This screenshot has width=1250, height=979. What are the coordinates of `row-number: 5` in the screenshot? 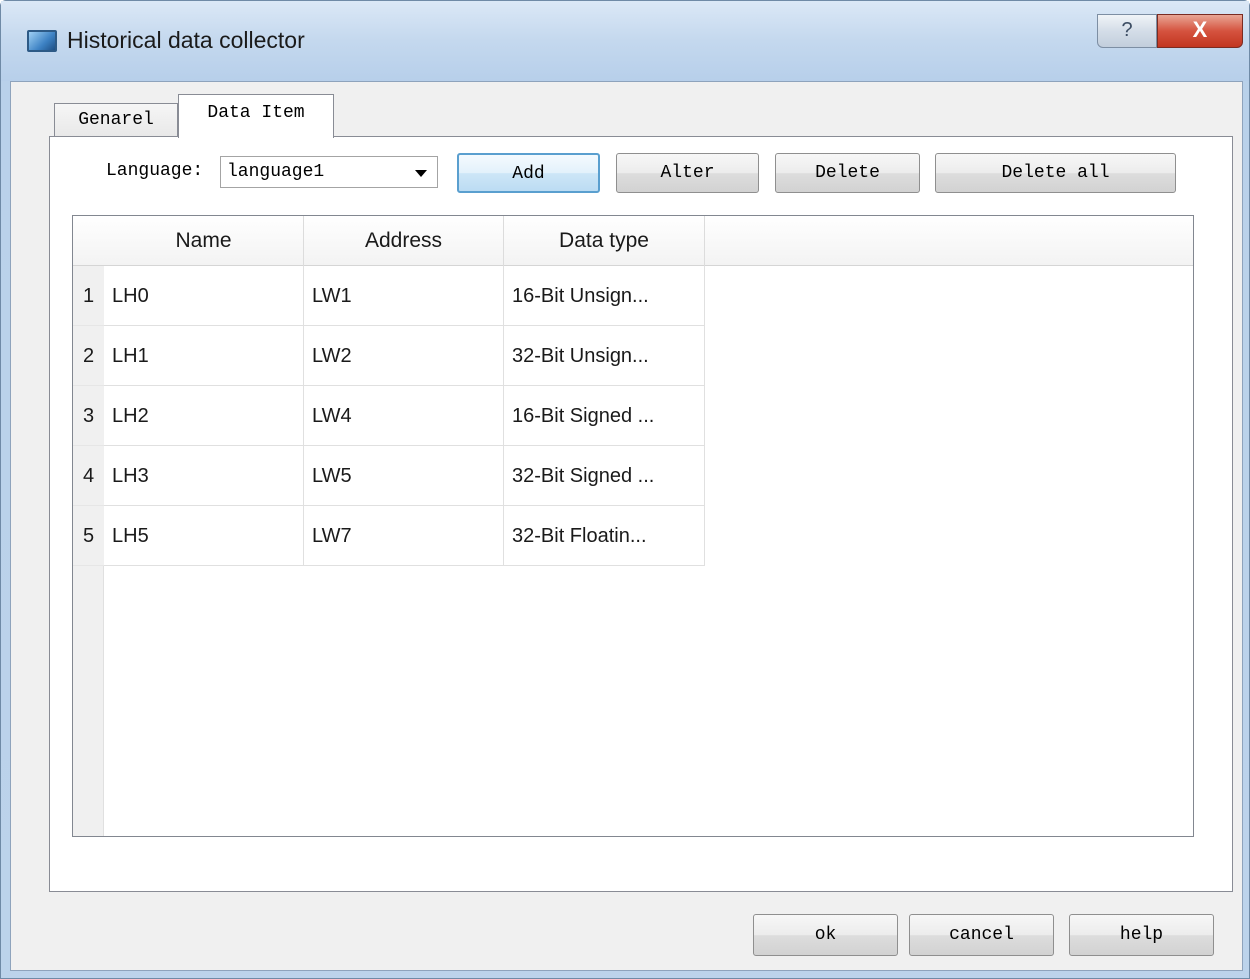 It's located at (88, 536).